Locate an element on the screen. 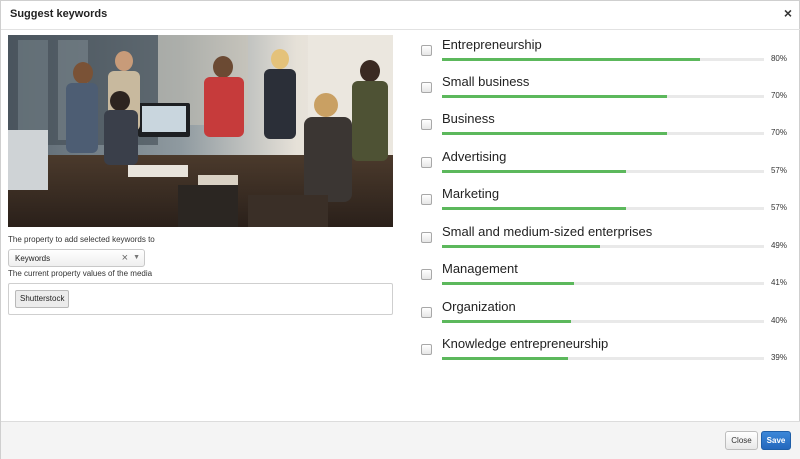 The height and width of the screenshot is (459, 800). keyword-row: Small and medium-sized enterprises 49% is located at coordinates (606, 242).